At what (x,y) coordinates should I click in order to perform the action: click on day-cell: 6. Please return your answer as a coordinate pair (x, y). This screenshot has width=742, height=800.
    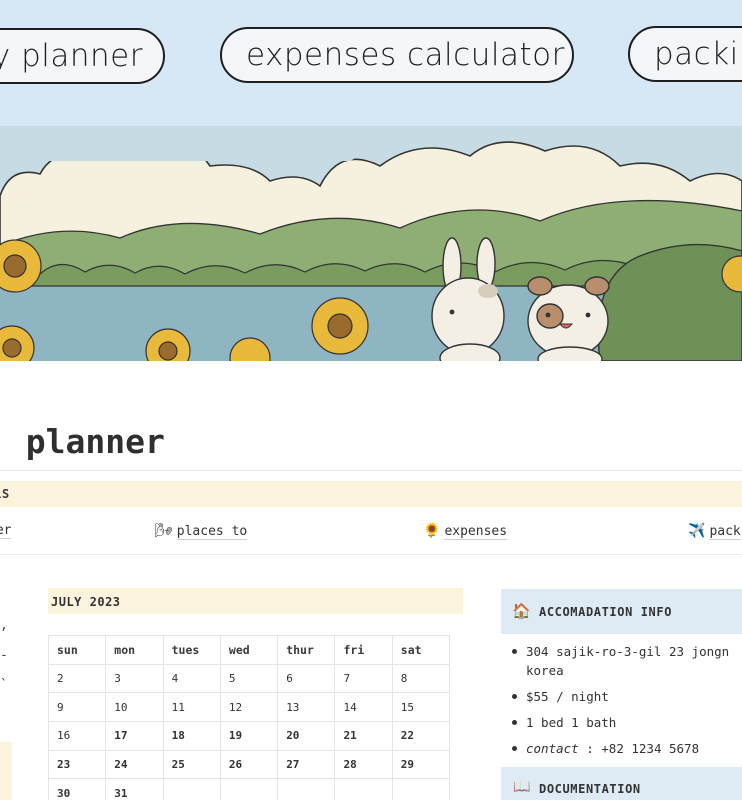
    Looking at the image, I should click on (306, 678).